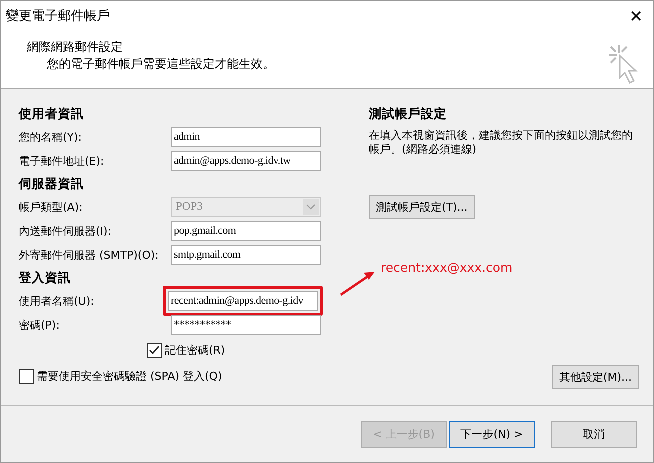 This screenshot has height=463, width=654. I want to click on section-heading: 測試帳戶設定, so click(408, 114).